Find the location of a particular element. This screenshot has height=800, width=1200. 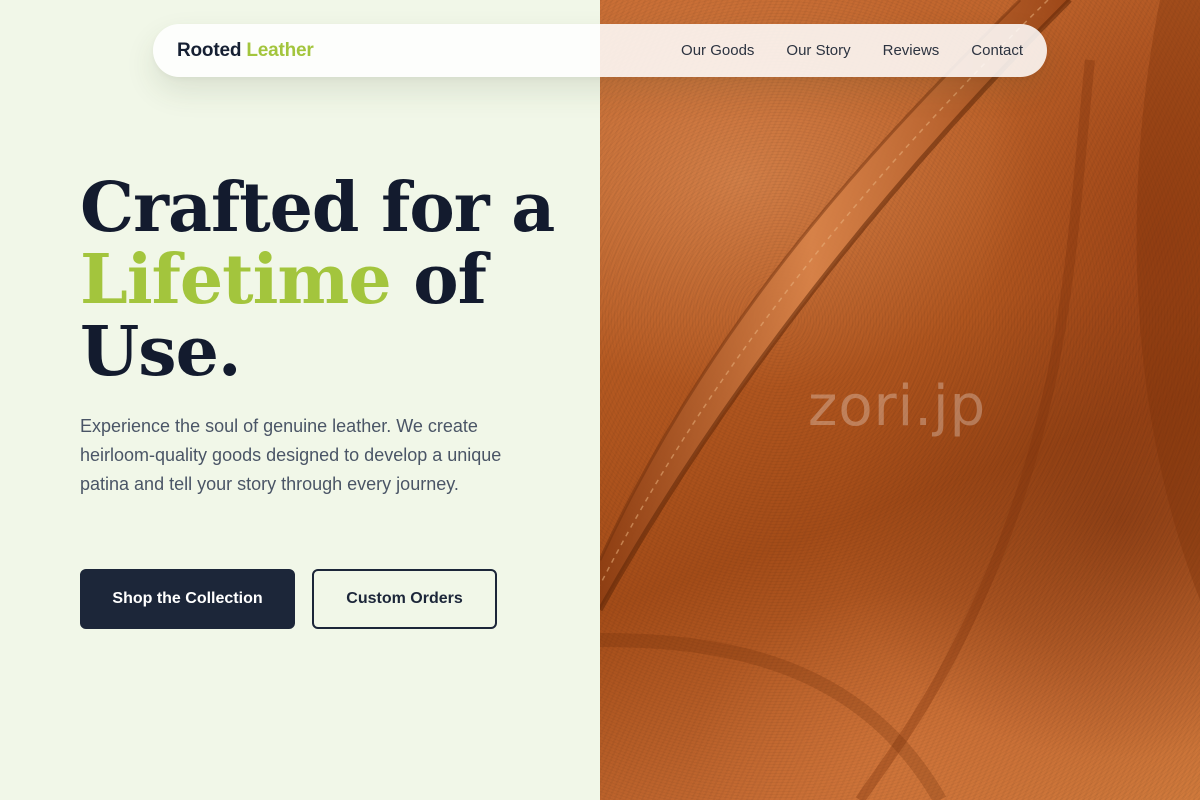

brand-logo: Rooted Leather is located at coordinates (245, 51).